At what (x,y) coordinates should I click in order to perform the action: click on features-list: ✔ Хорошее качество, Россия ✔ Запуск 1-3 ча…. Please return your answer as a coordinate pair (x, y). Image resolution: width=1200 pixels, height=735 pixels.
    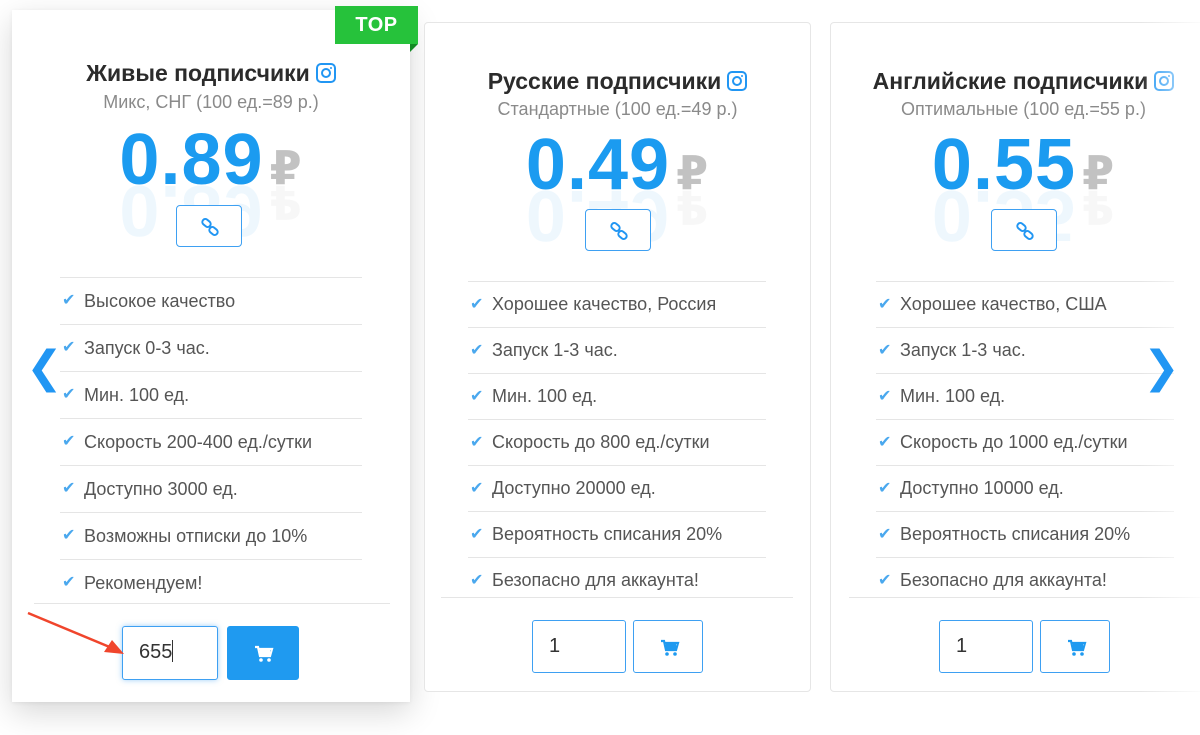
    Looking at the image, I should click on (617, 442).